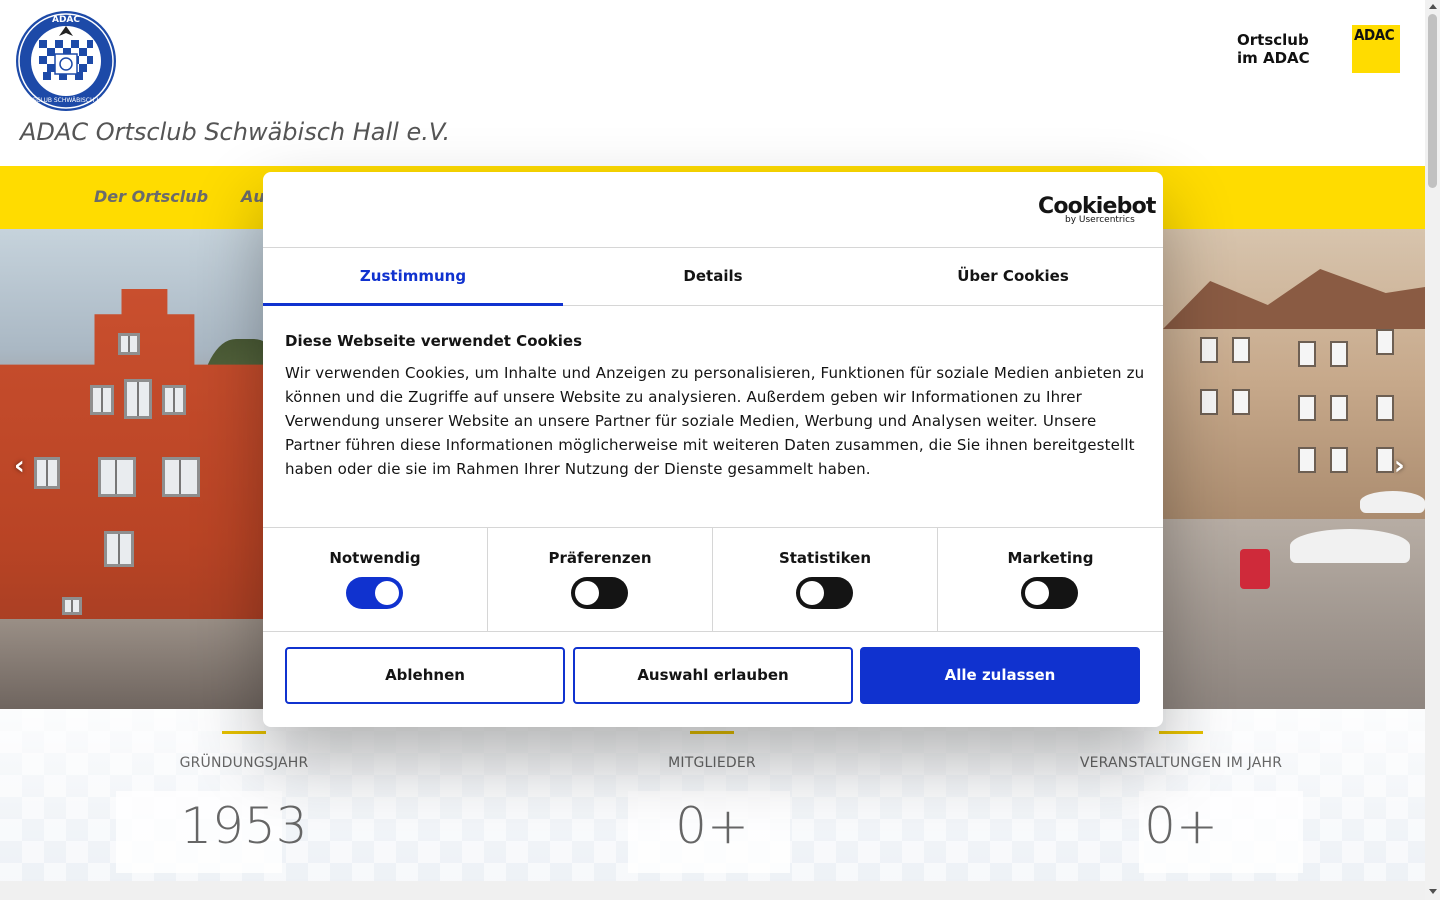  I want to click on adac-logo-text: ADAC, so click(1374, 35).